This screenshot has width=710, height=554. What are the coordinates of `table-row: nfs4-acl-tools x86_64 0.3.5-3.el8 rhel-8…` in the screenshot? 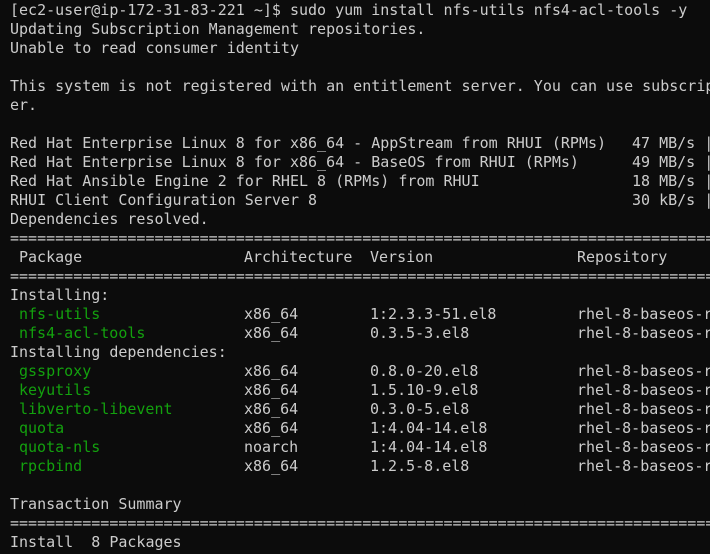 It's located at (355, 333).